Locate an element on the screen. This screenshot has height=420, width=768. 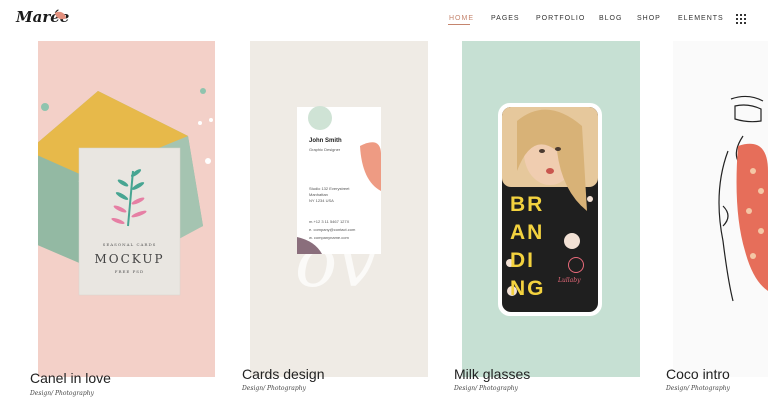
nav-item-portfolio: PORTFOLIO is located at coordinates (560, 18).